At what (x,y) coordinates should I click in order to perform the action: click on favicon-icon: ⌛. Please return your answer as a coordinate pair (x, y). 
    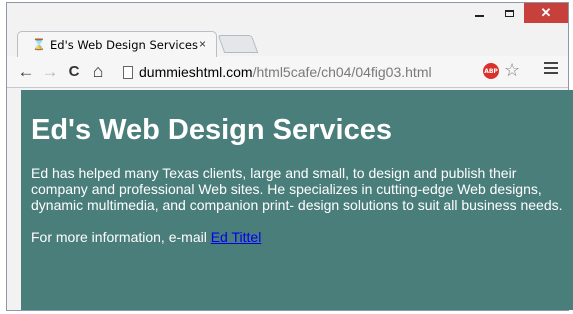
    Looking at the image, I should click on (39, 44).